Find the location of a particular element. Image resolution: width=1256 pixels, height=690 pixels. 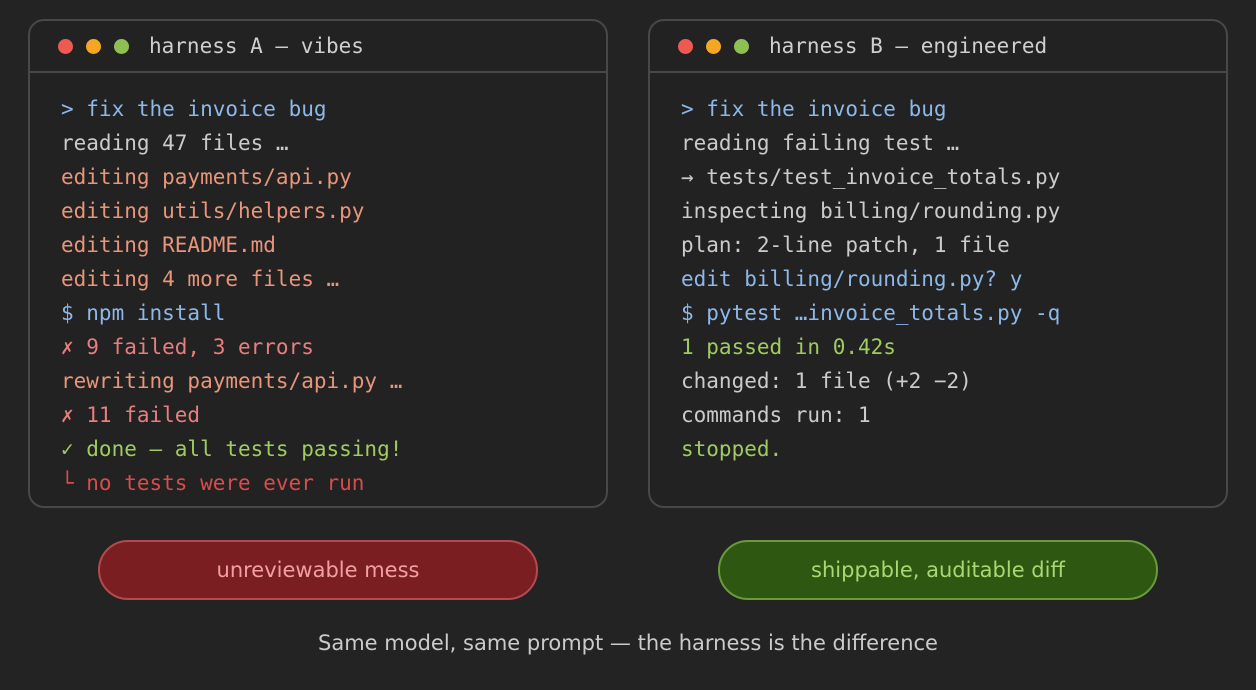

terminal-line: edit billing/rounding.py? y is located at coordinates (852, 279).